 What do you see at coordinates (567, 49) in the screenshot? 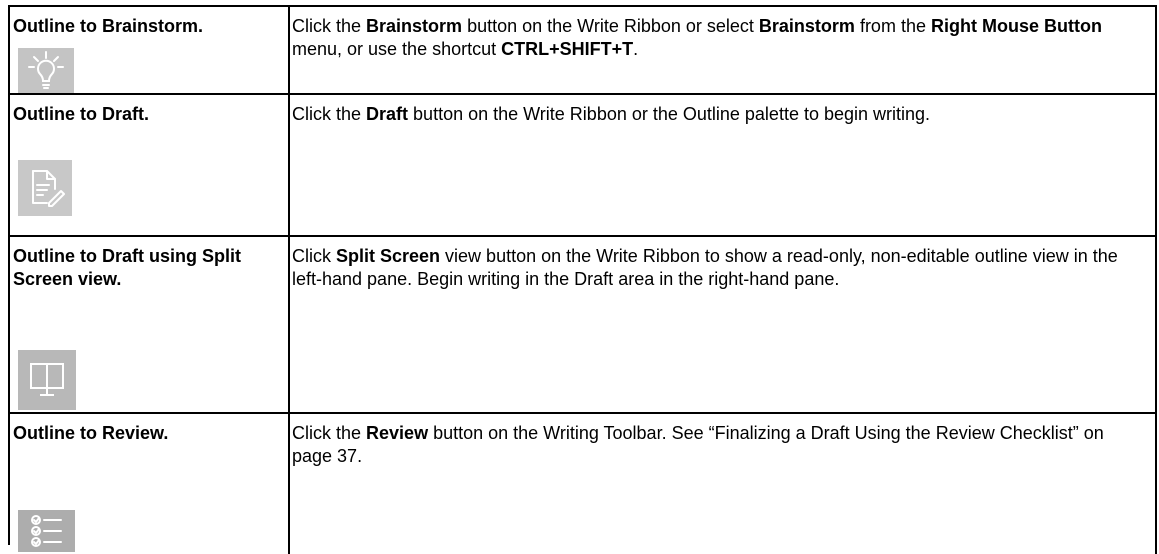
I see `bold-text: CTRL+SHIFT+T` at bounding box center [567, 49].